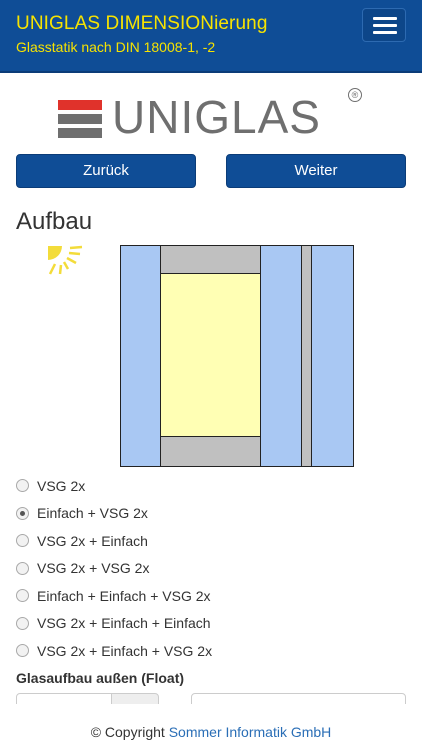 The width and height of the screenshot is (422, 750). I want to click on logo-stripe-red, so click(80, 105).